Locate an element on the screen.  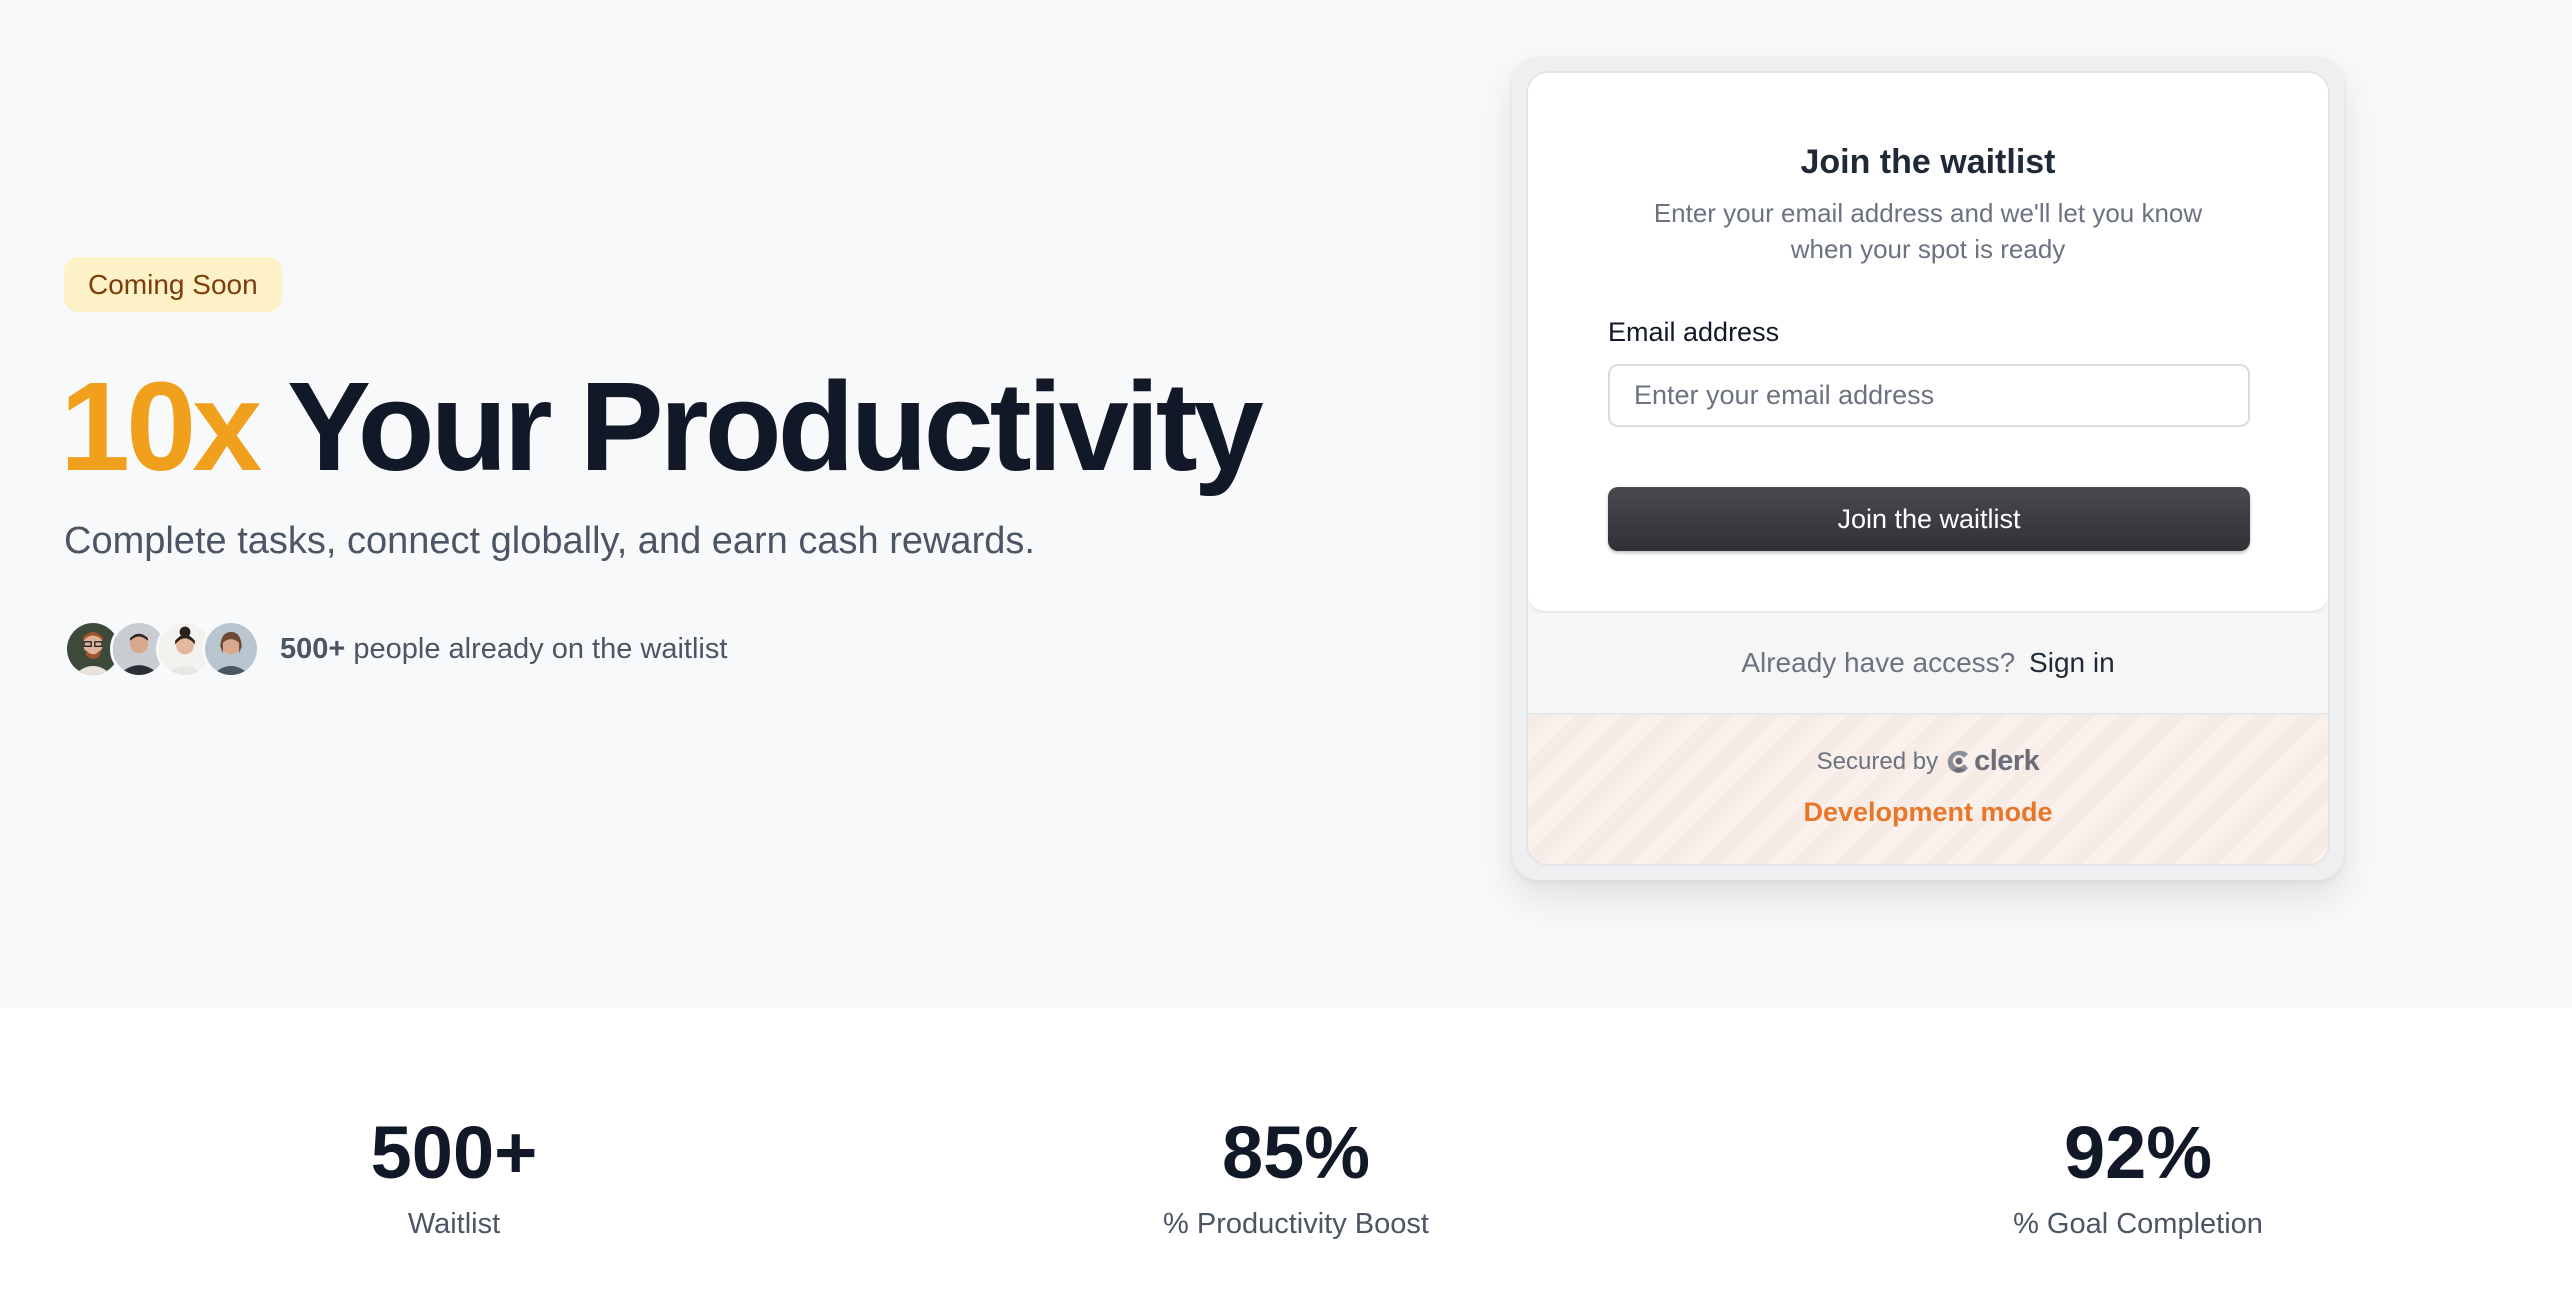
avatar is located at coordinates (231, 649).